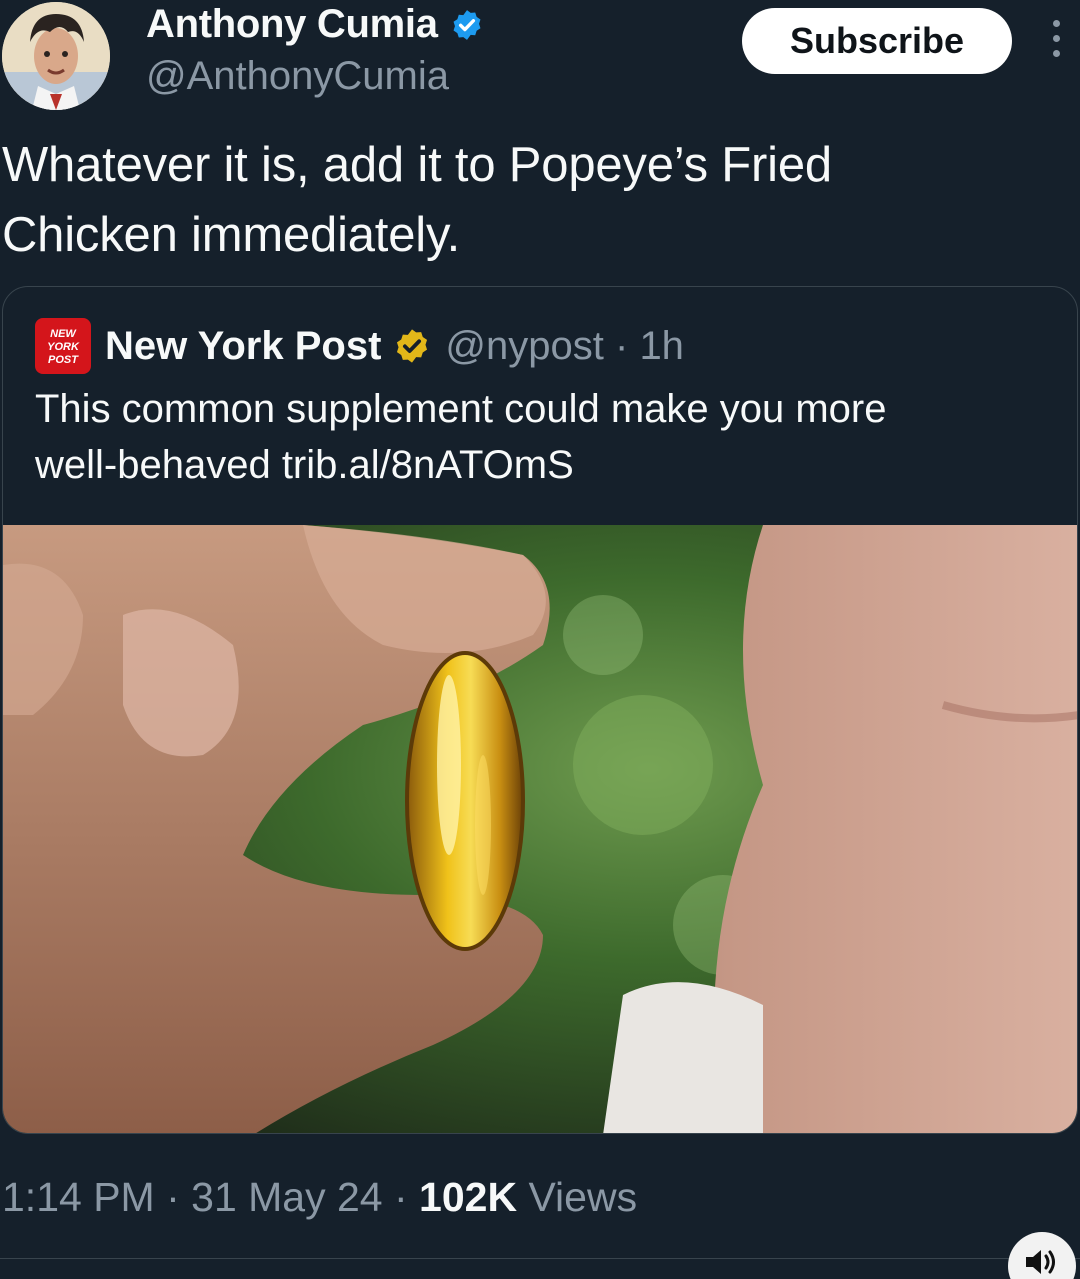 This screenshot has width=1080, height=1279. I want to click on tweet-meta: 1:14 PM · 31 May 24 · 102K Views, so click(319, 1197).